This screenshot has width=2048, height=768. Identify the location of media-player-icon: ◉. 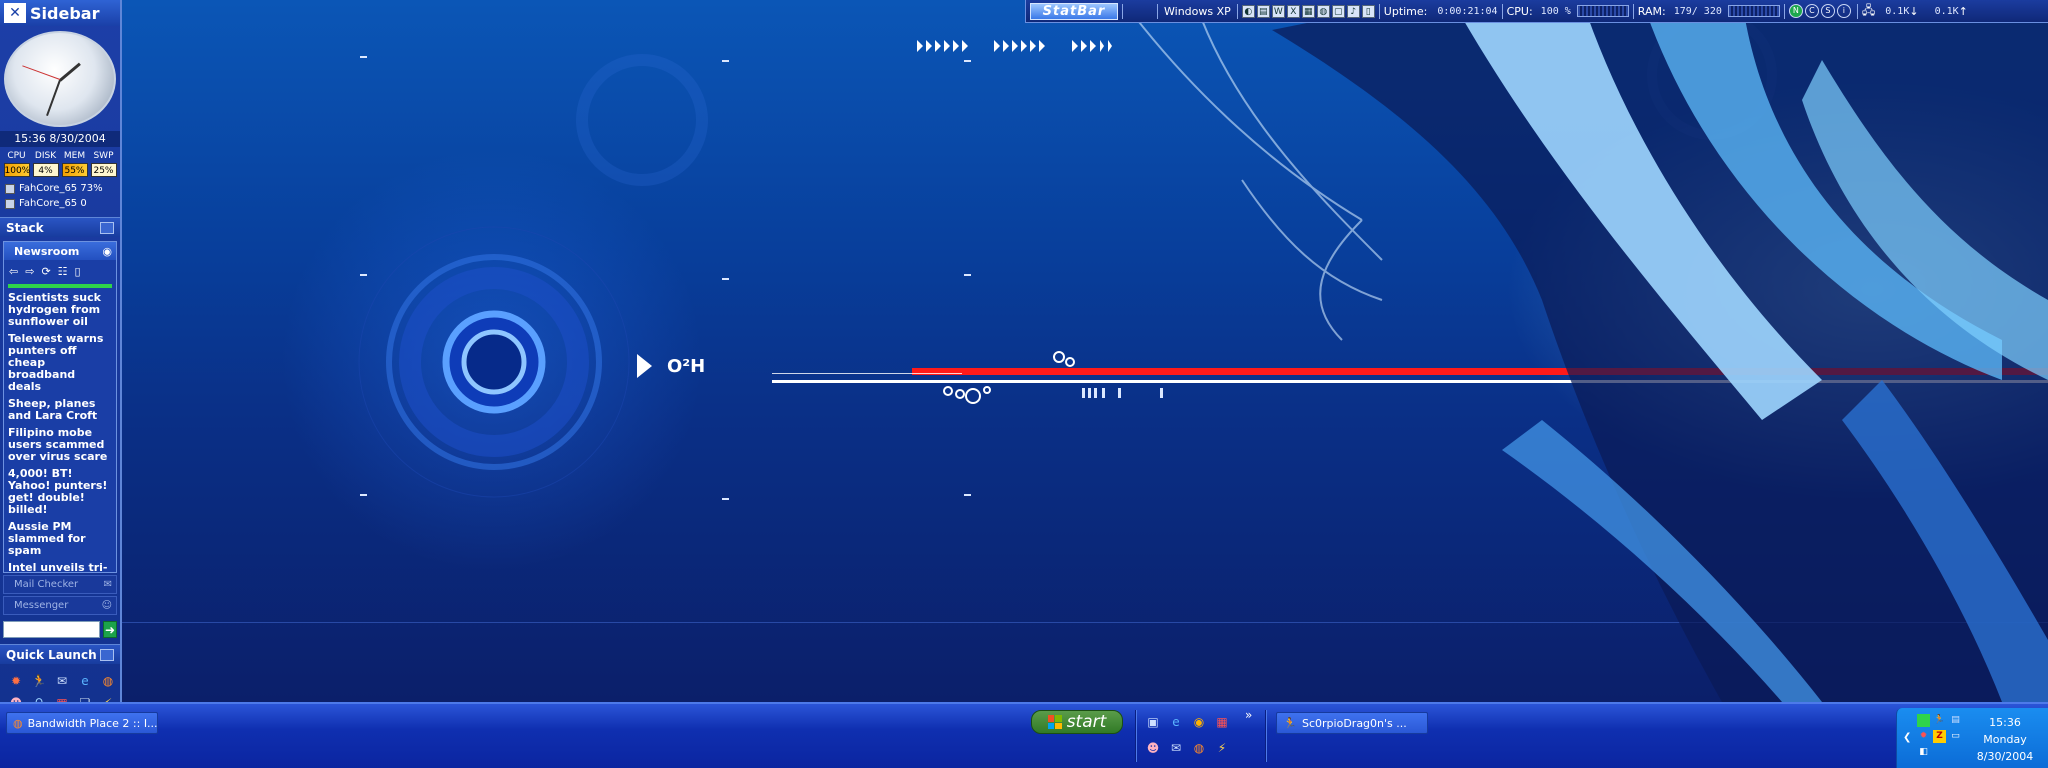
(1199, 722).